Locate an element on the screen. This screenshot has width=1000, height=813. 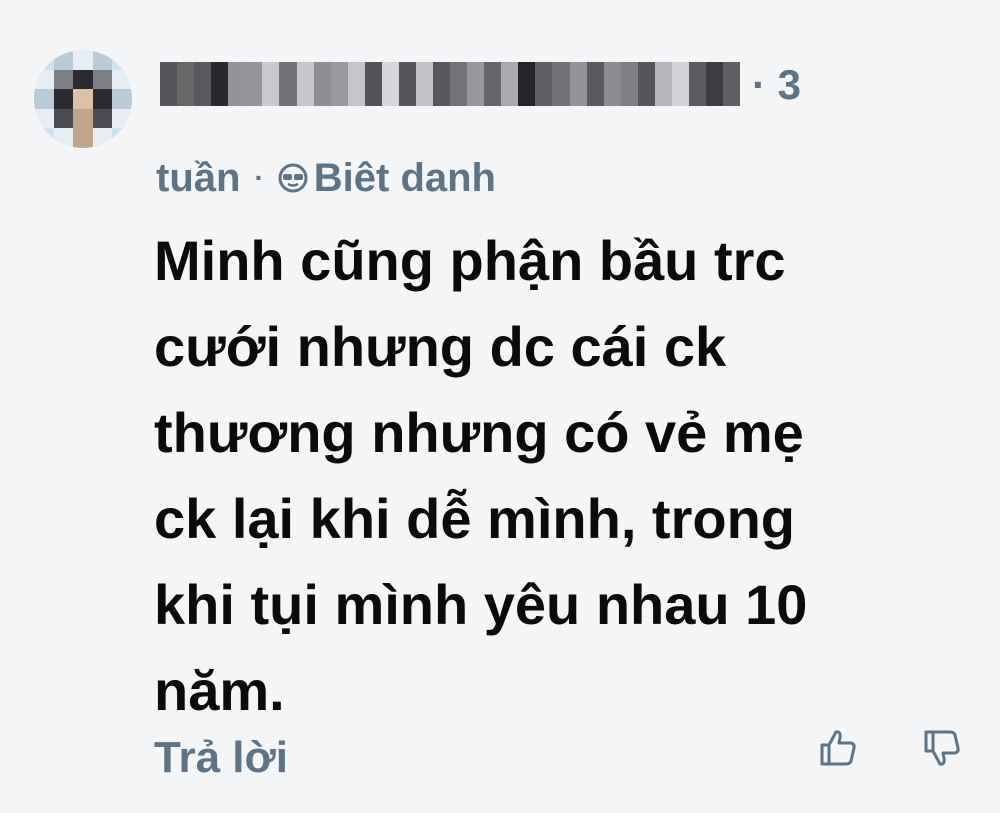
thumbs-up-icon is located at coordinates (838, 748).